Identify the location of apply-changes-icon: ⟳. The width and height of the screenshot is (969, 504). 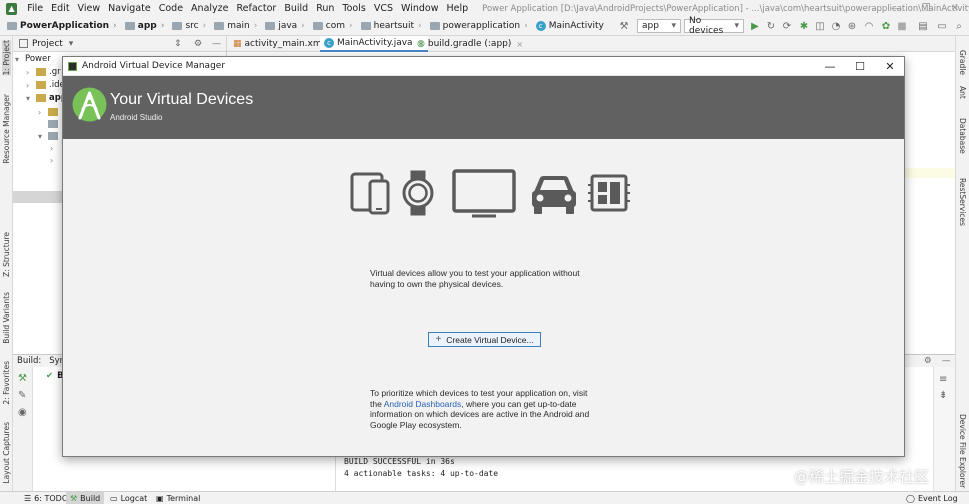
(787, 26).